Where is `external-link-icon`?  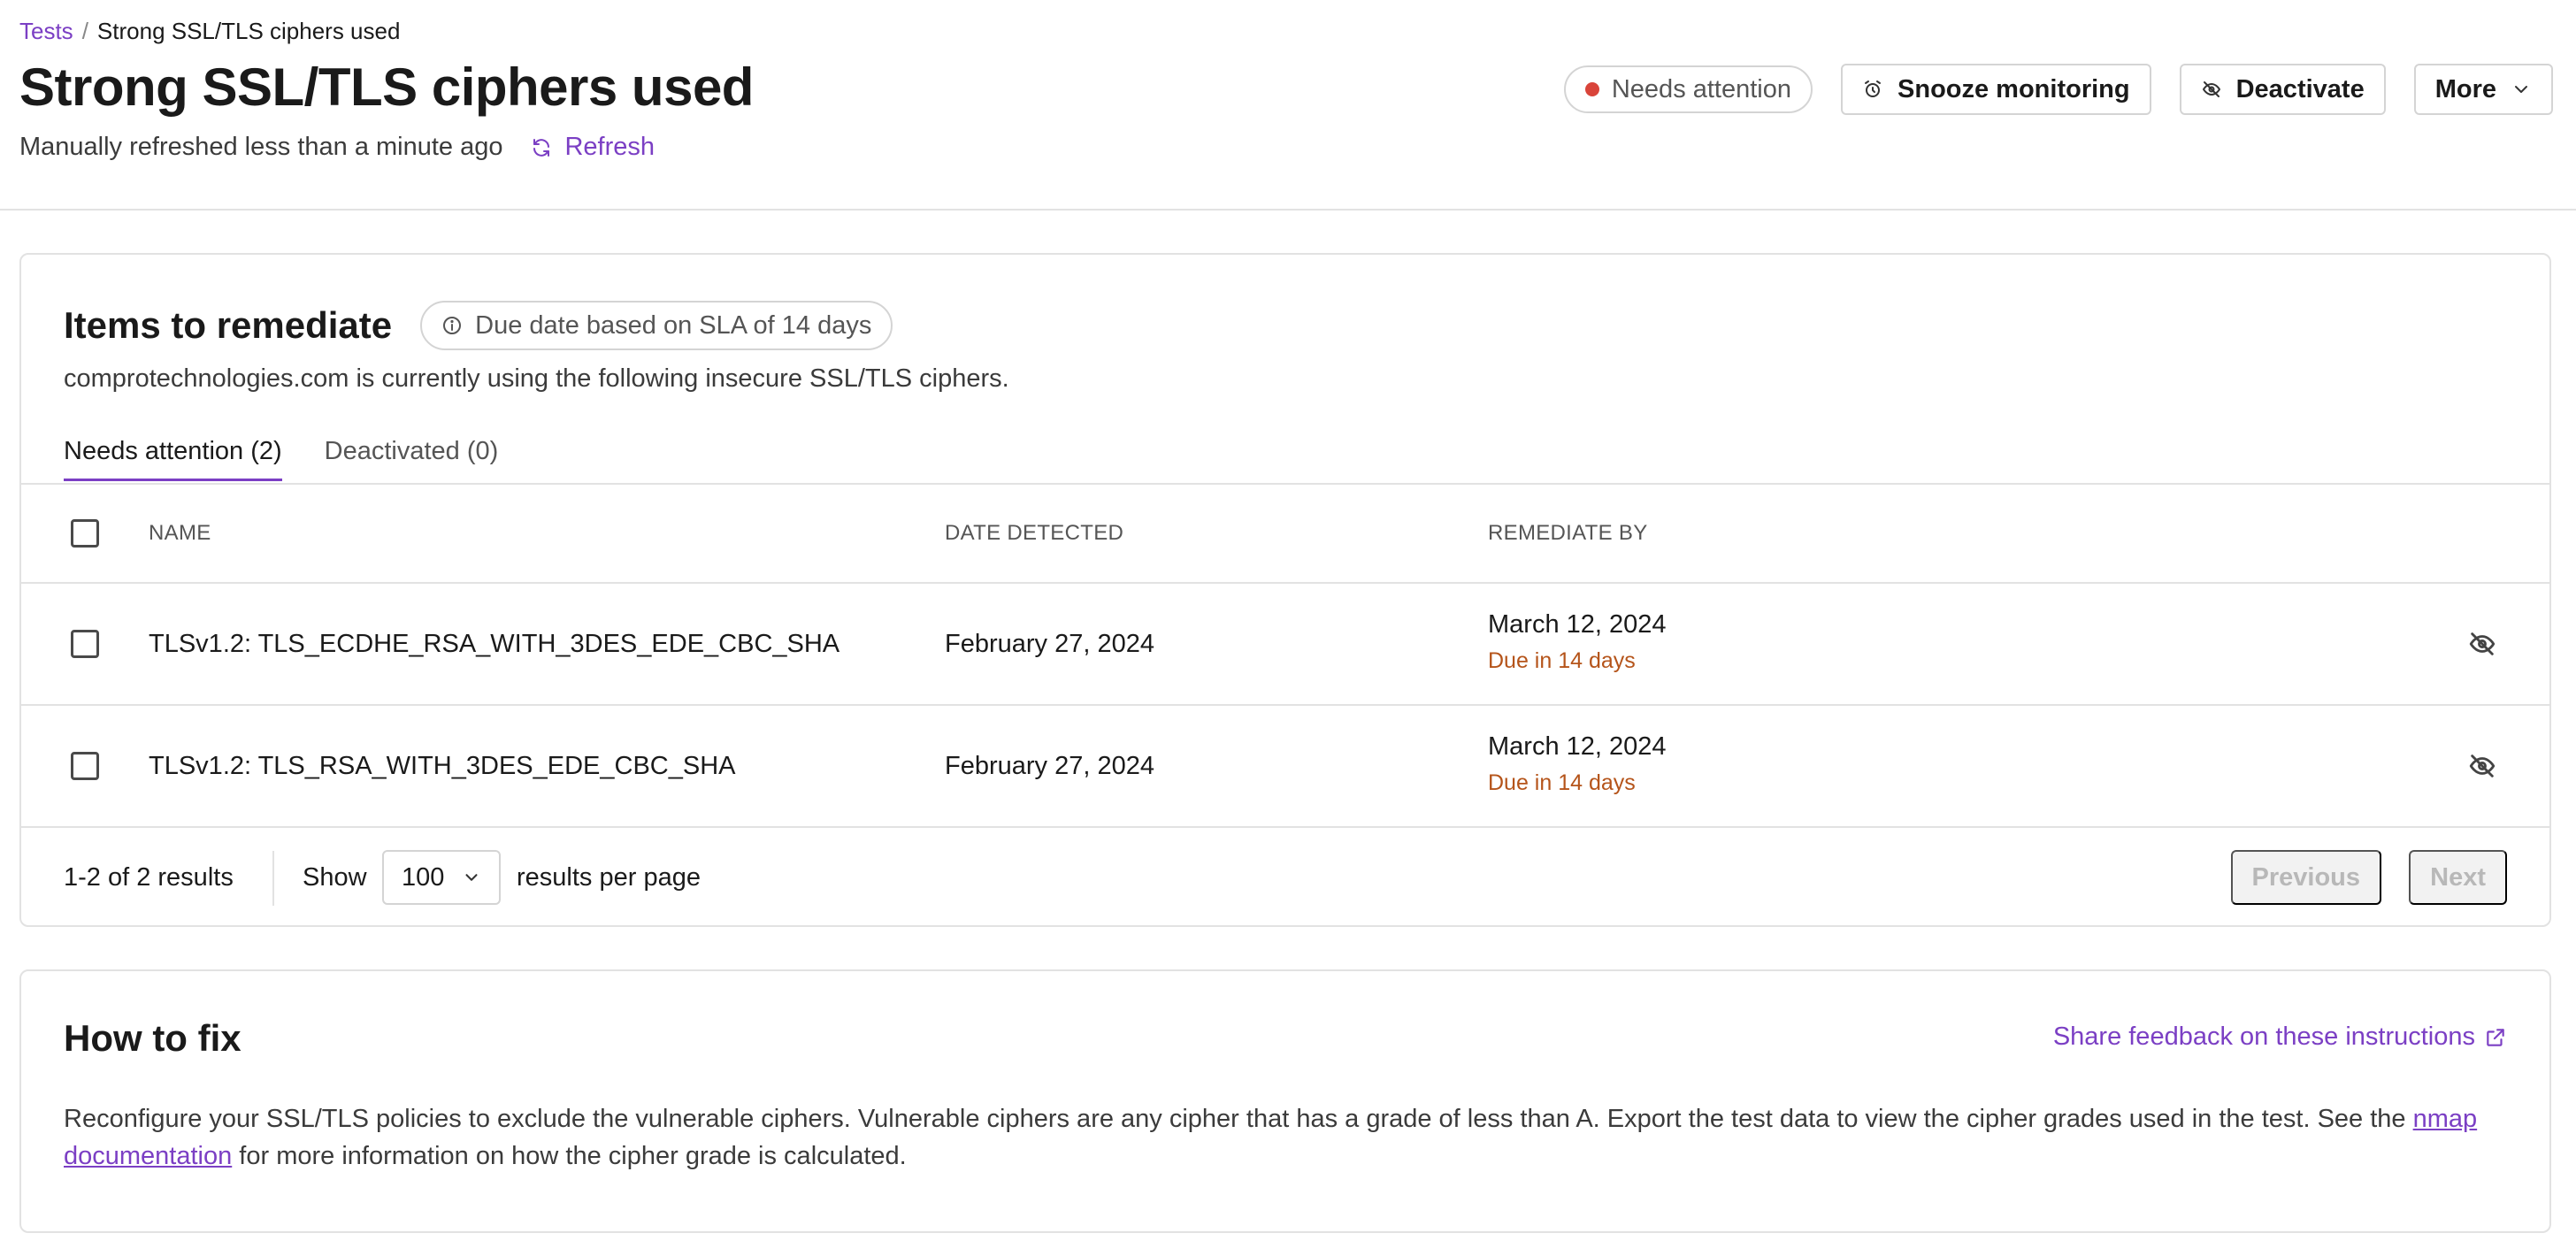
external-link-icon is located at coordinates (2495, 1037).